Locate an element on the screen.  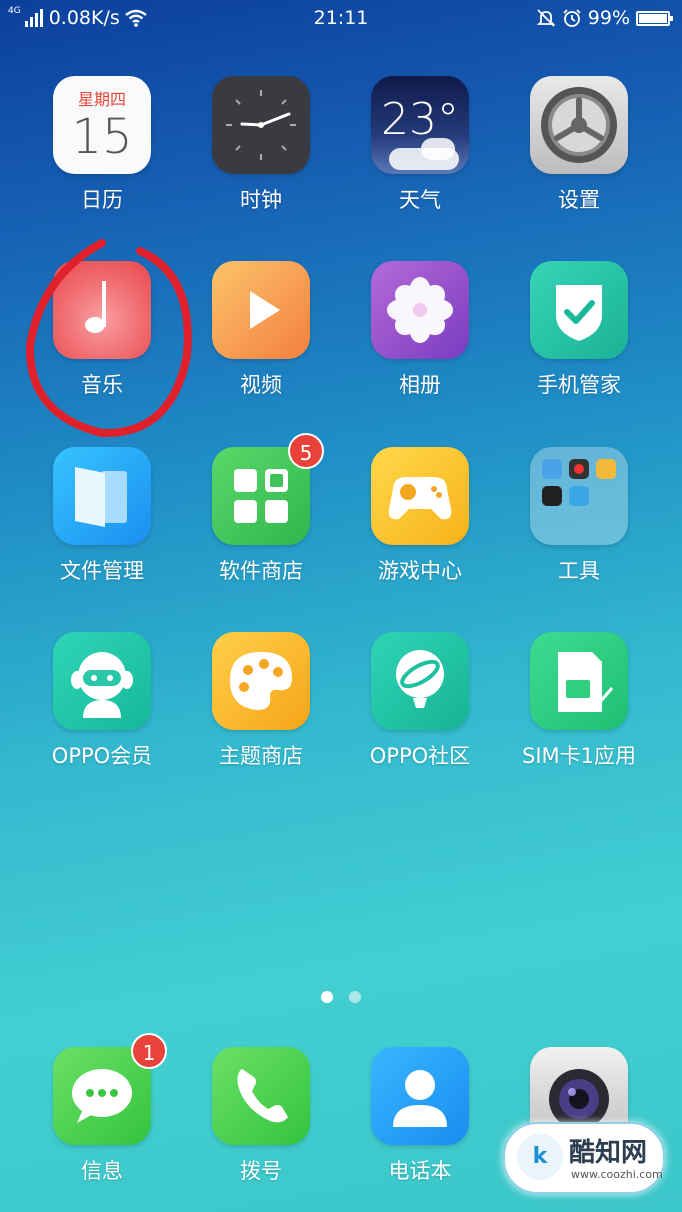
app-settings: 设置 is located at coordinates (579, 145).